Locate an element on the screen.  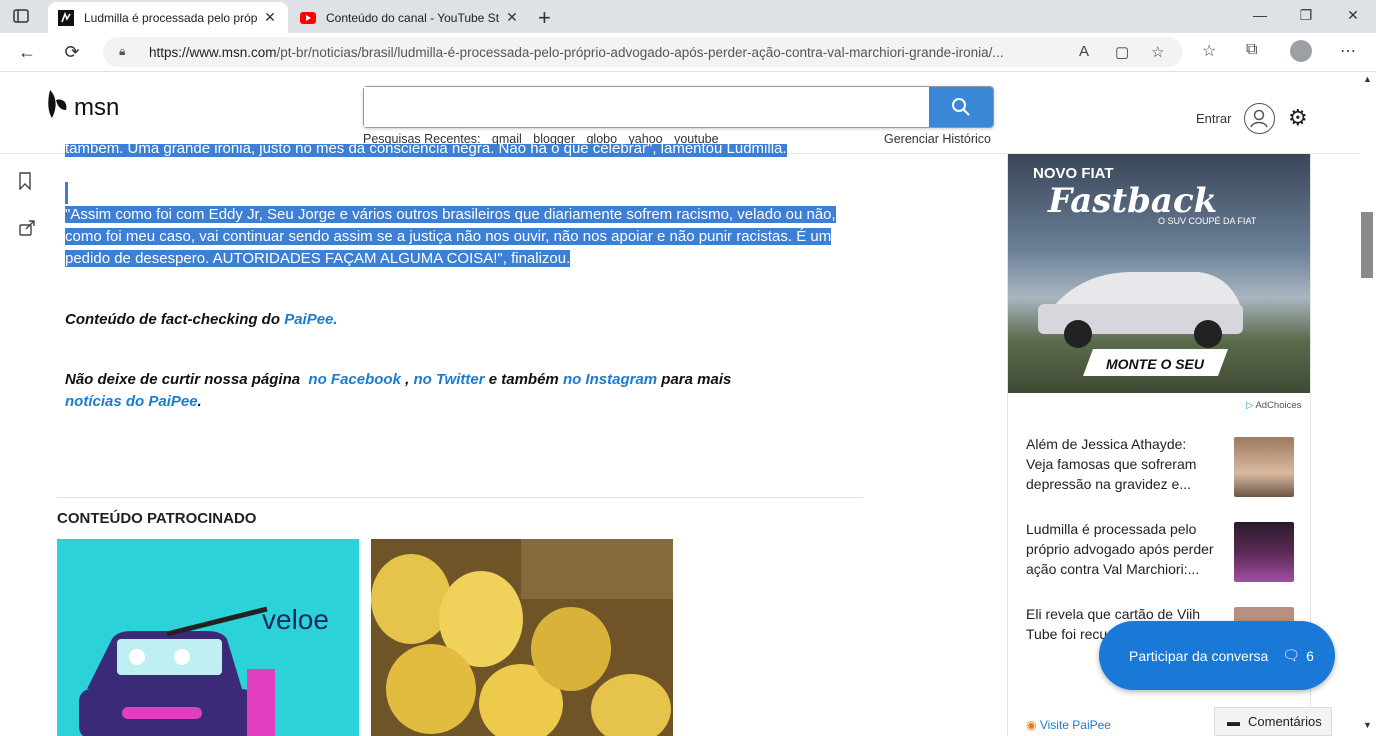
sponsored-card-jackfruit is located at coordinates (522, 637).